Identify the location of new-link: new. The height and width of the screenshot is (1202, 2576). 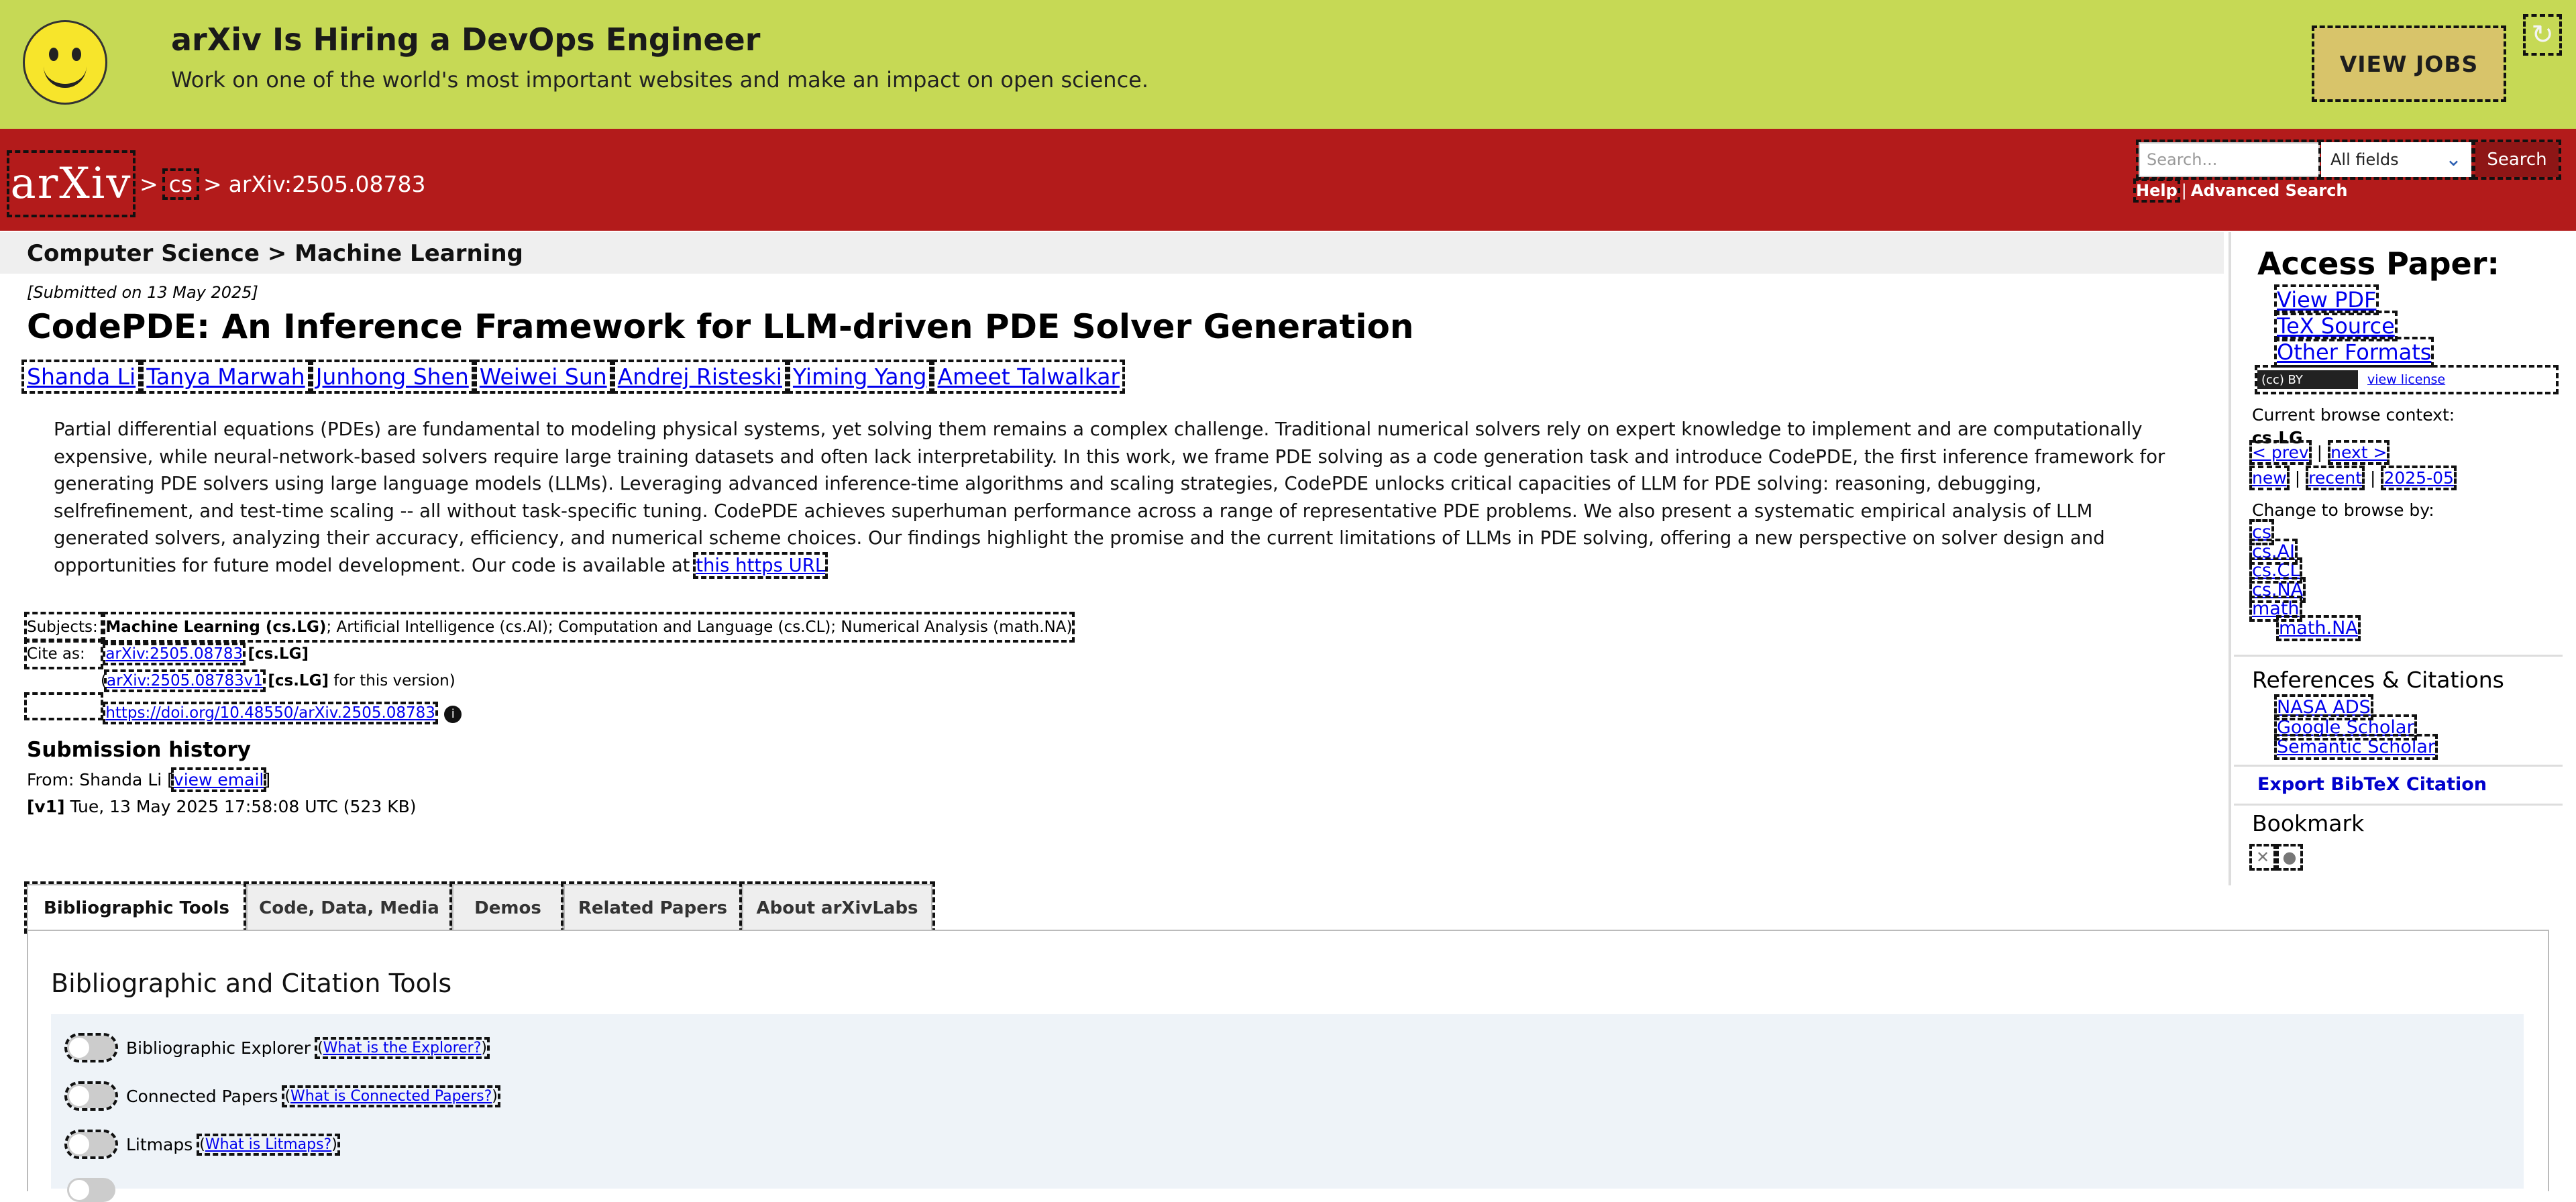
(2269, 478).